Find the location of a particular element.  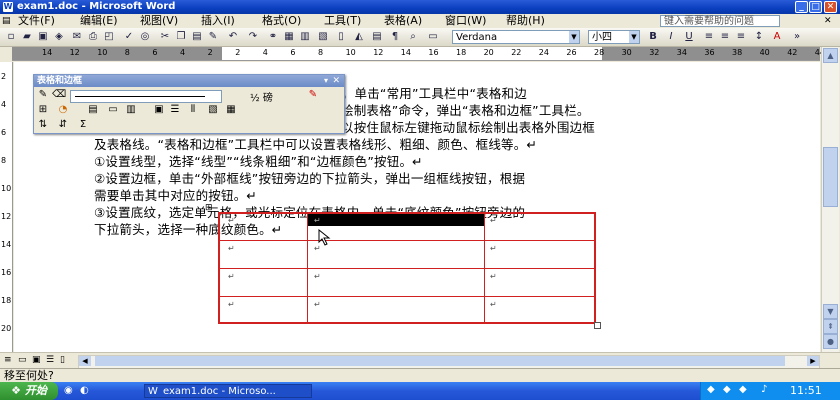

chevron-down-icon: ▾ is located at coordinates (326, 81).